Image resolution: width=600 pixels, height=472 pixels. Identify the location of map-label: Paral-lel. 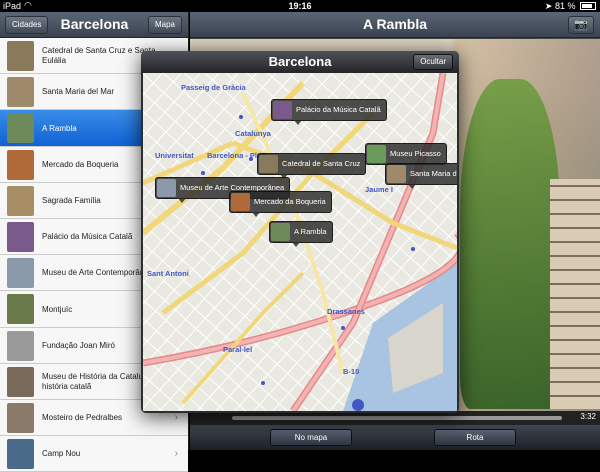
(238, 349).